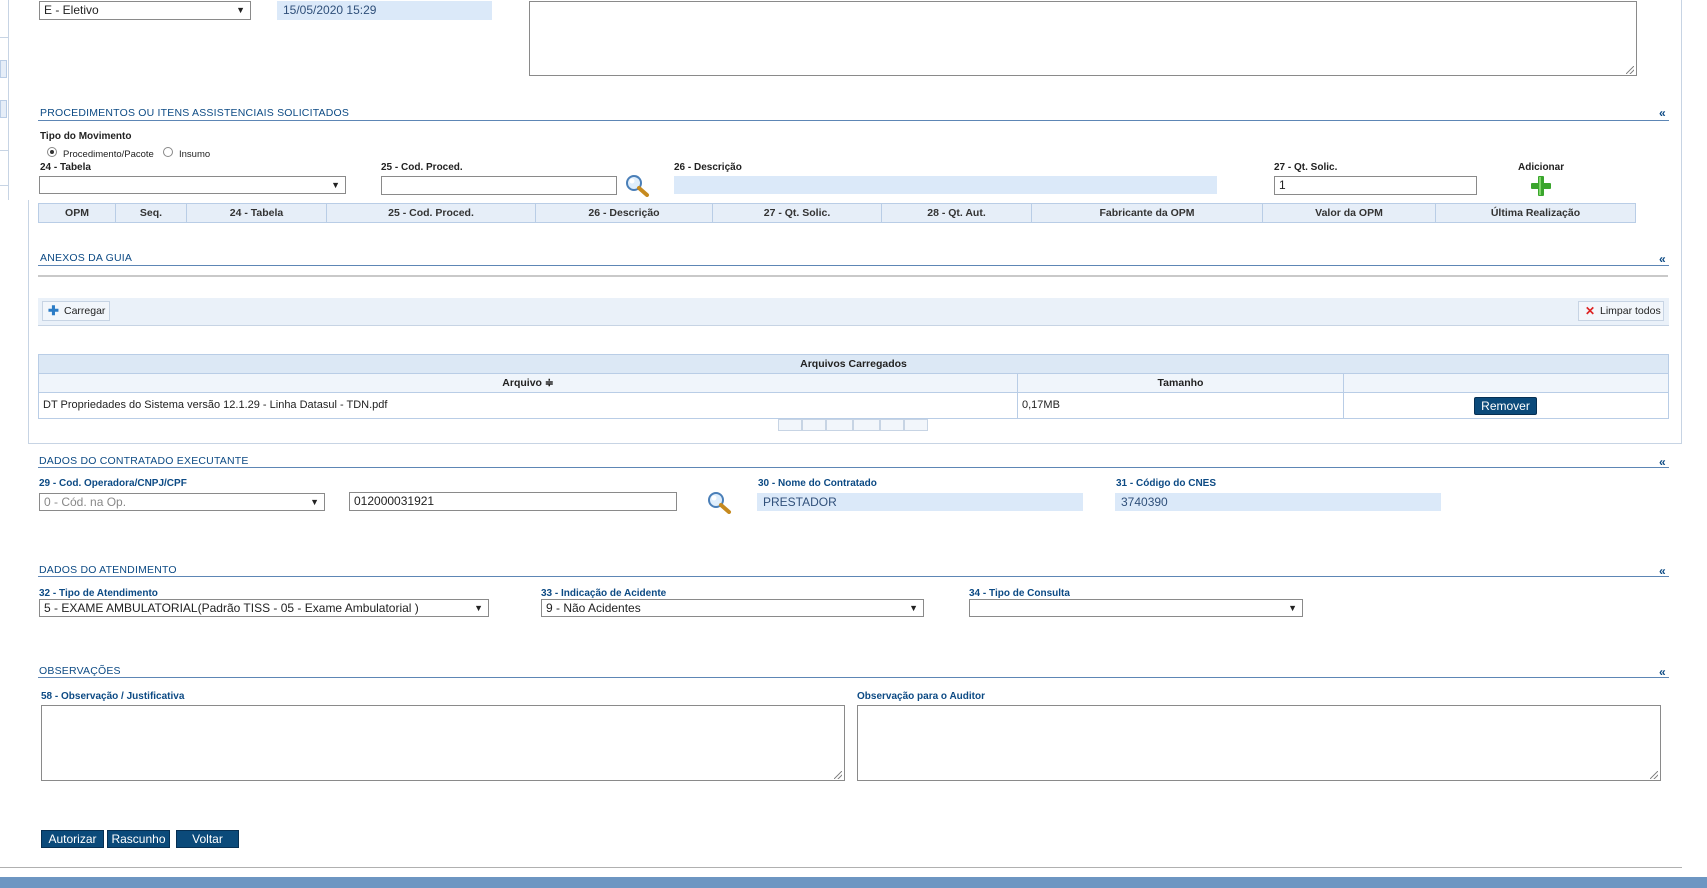 The width and height of the screenshot is (1707, 888). I want to click on plus-icon: ✚, so click(53, 310).